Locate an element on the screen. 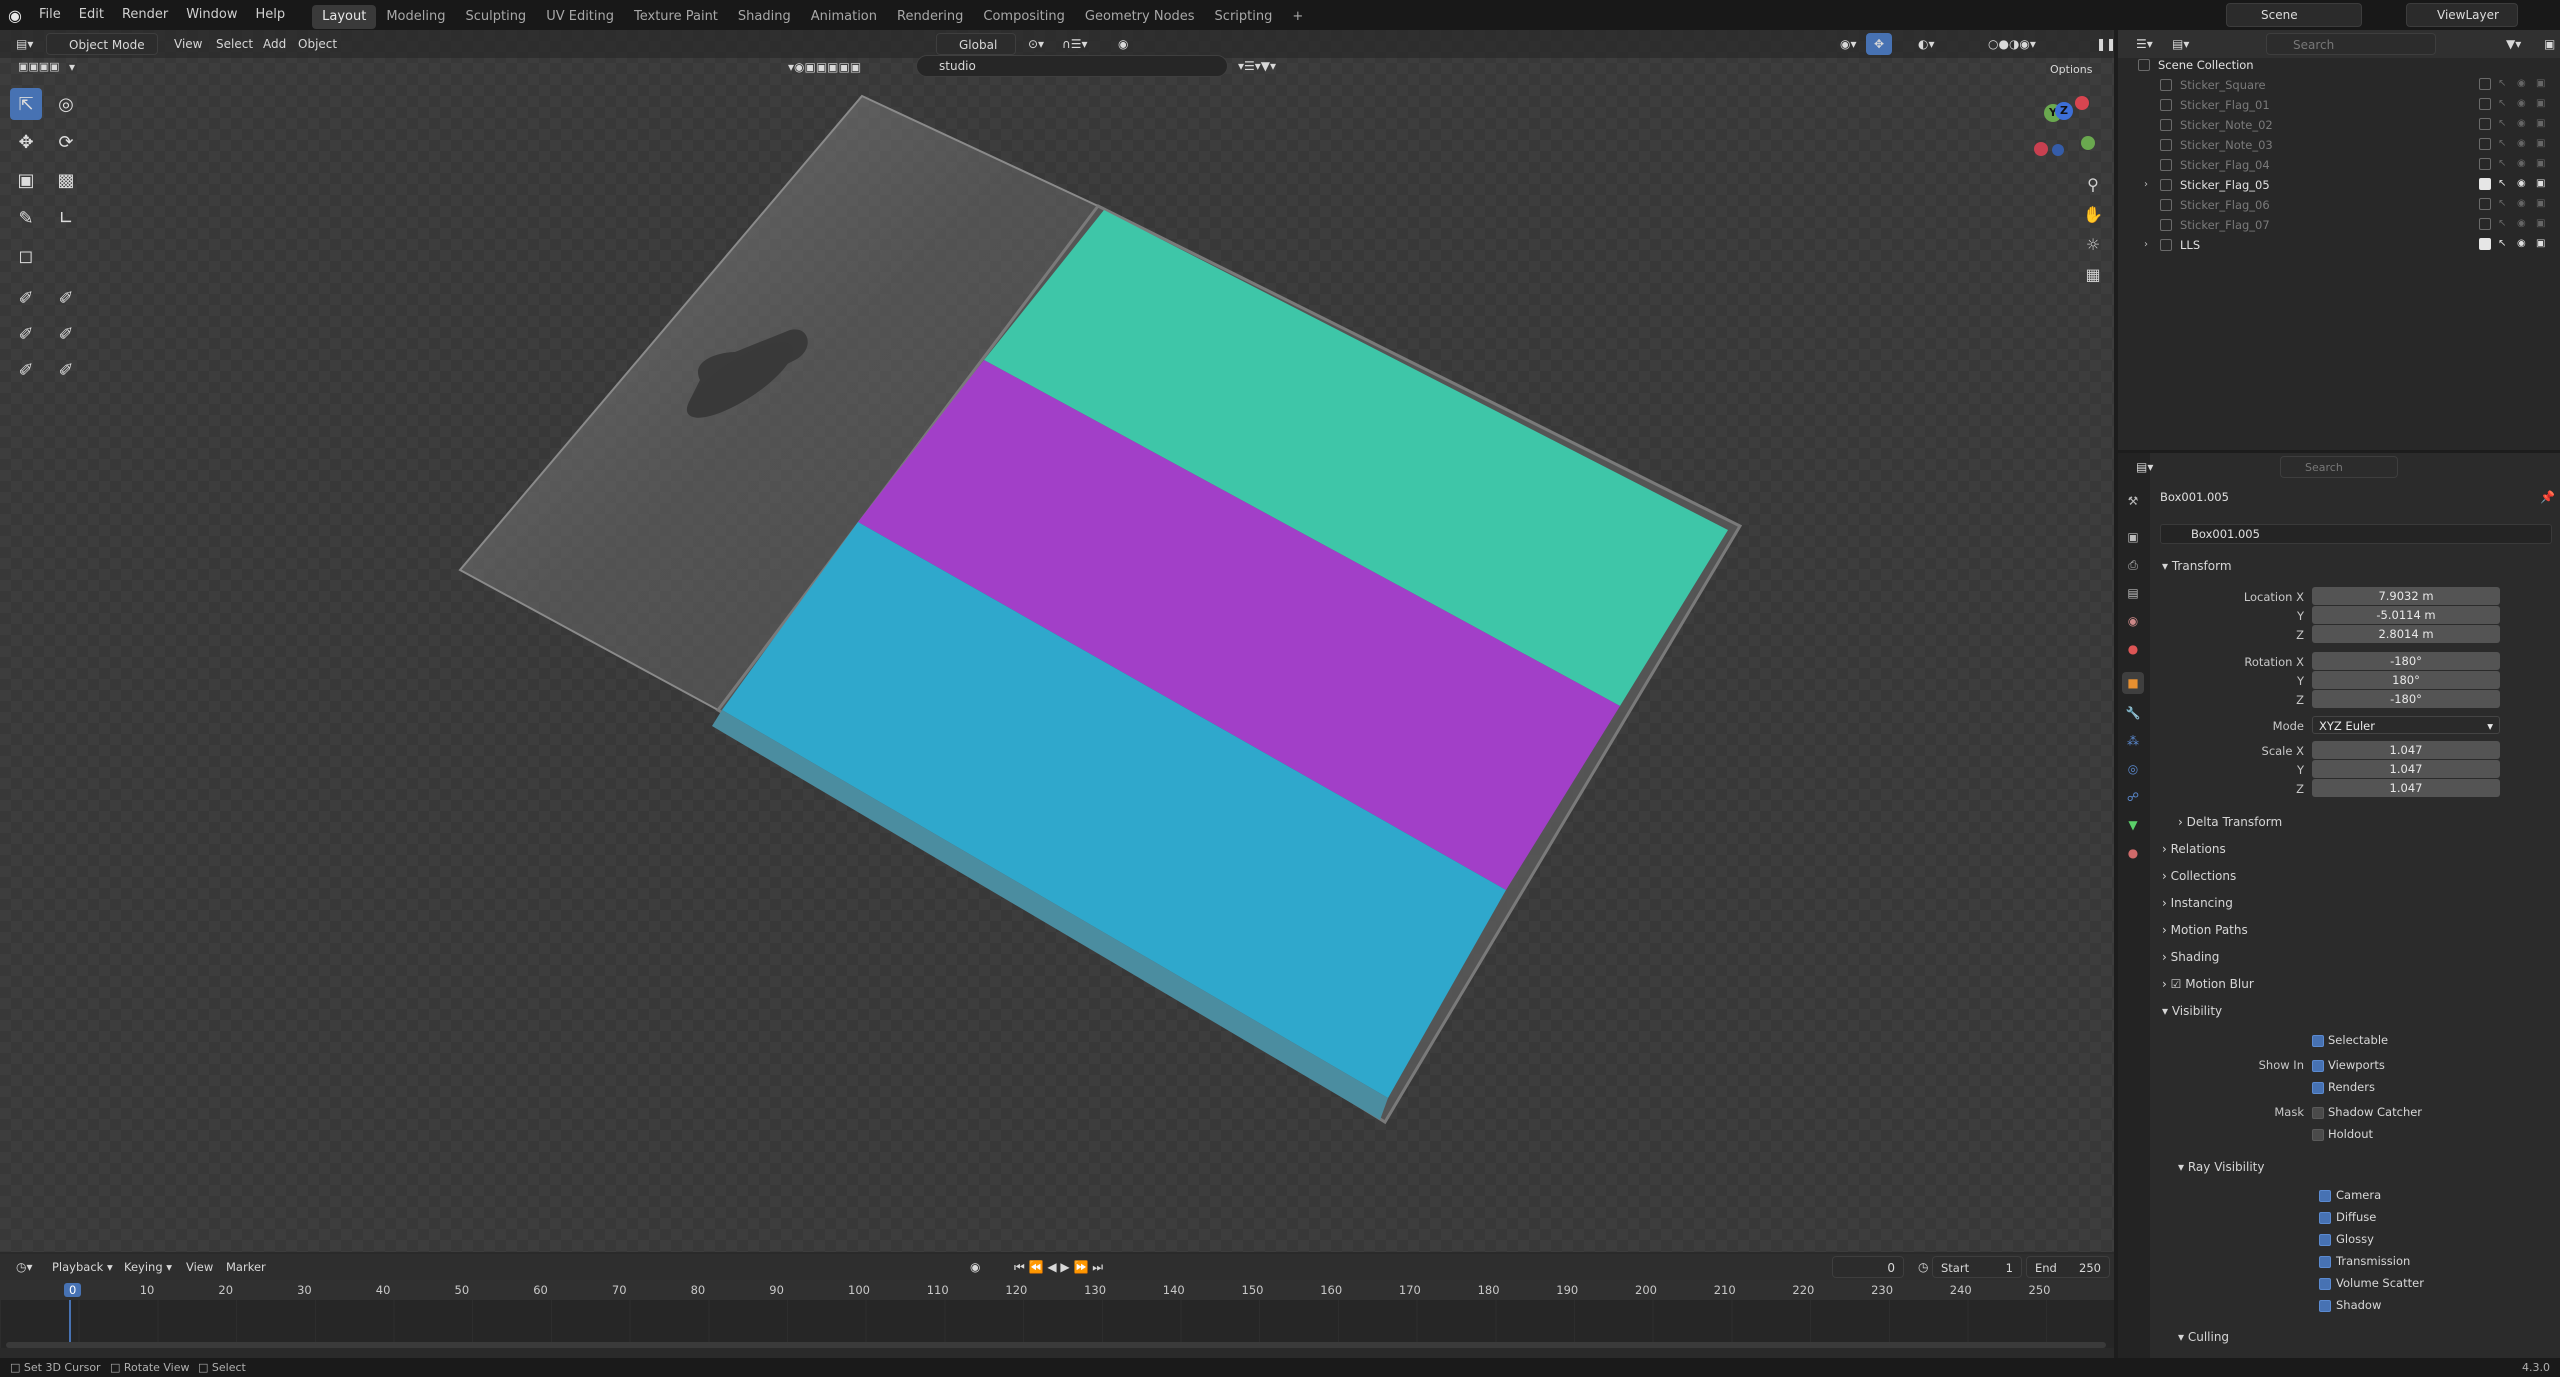  menu-add: Add is located at coordinates (274, 44).